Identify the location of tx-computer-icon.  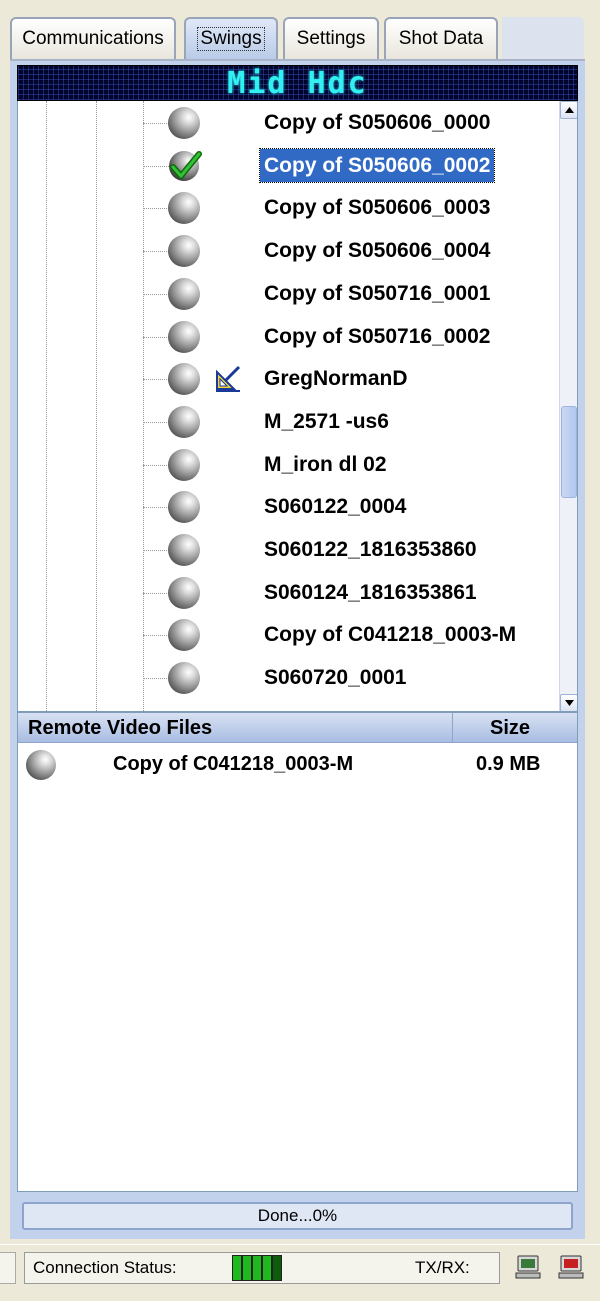
(528, 1267).